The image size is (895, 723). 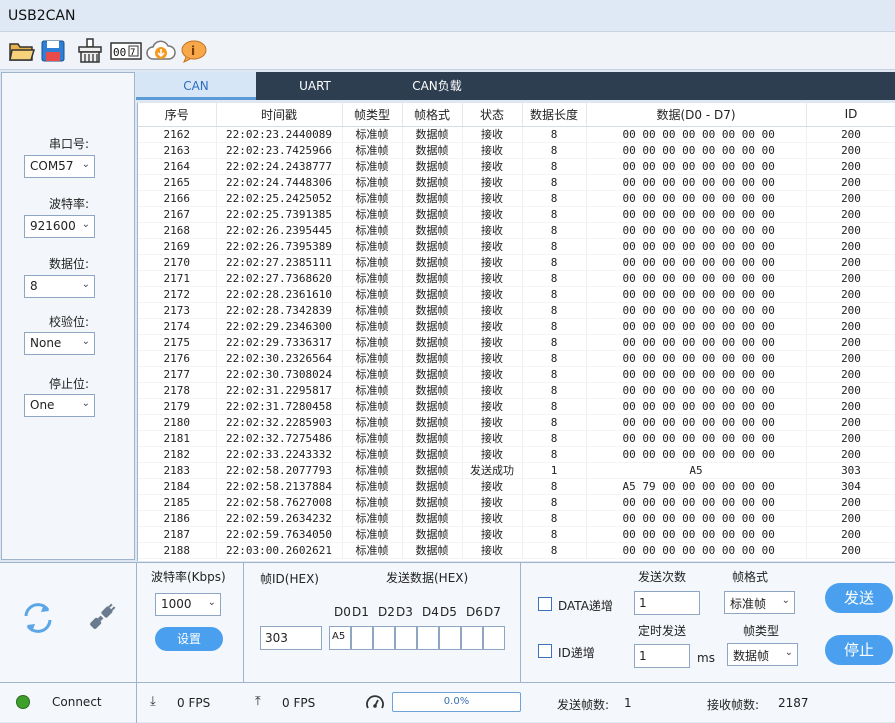 I want to click on frame-format-select: 标准帧 ⌄, so click(x=759, y=602).